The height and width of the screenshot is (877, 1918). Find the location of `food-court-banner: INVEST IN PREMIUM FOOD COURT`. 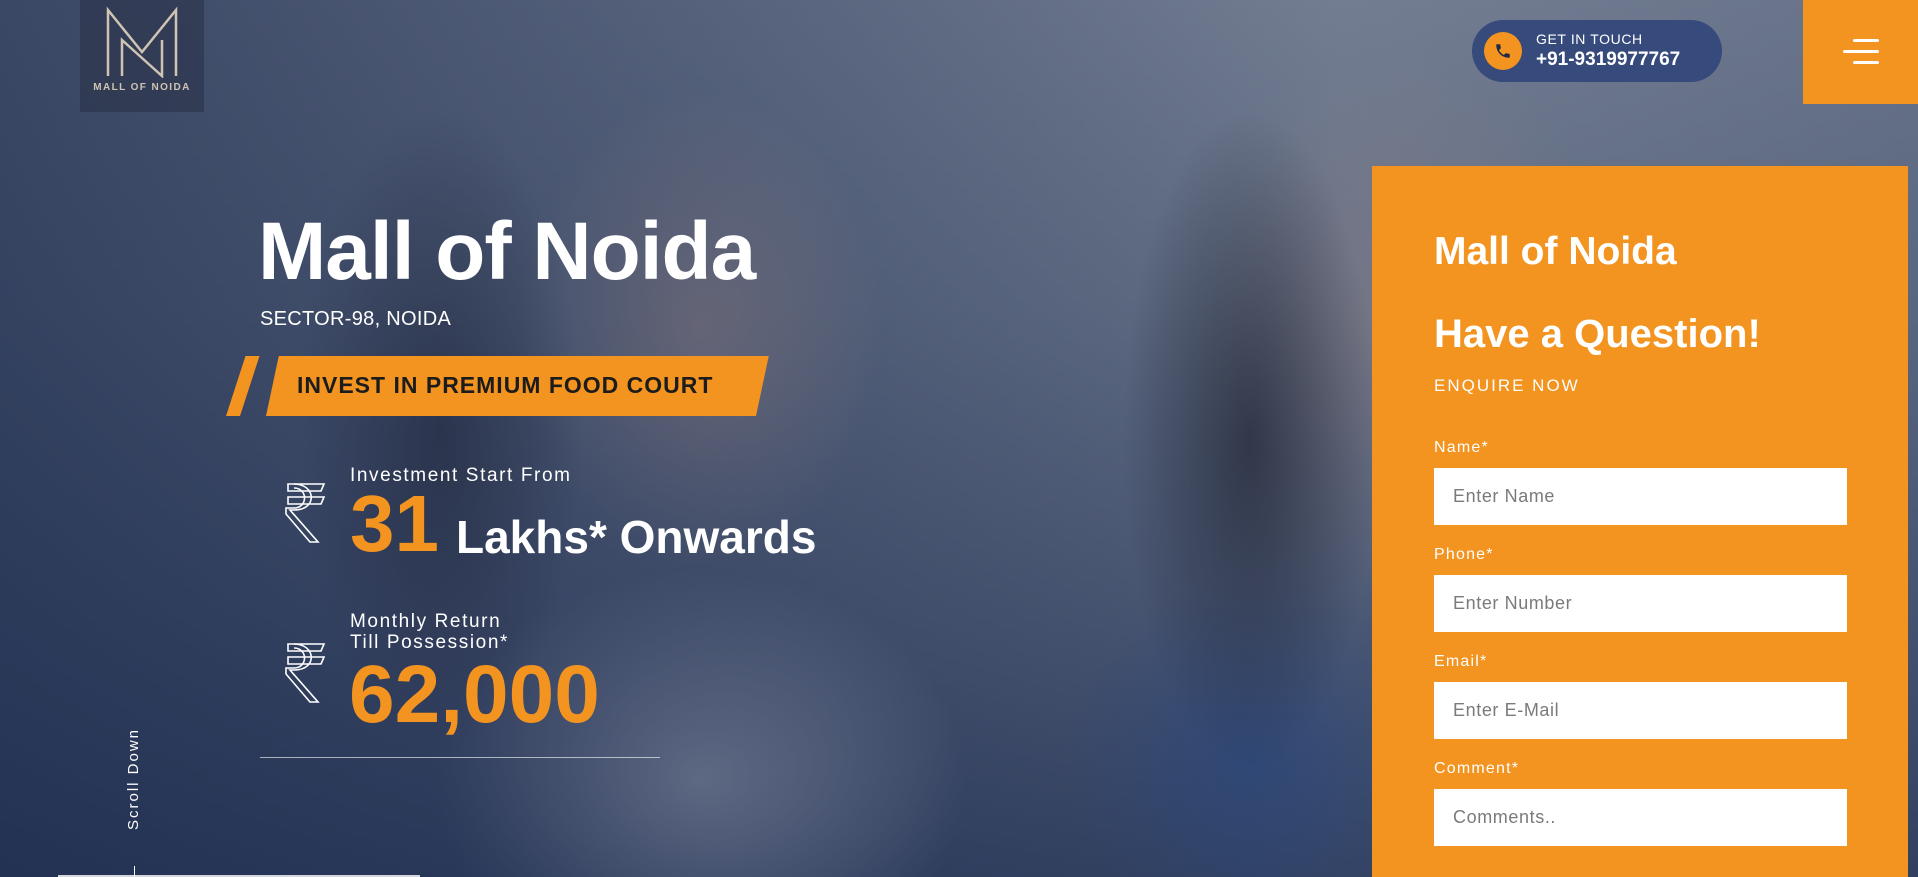

food-court-banner: INVEST IN PREMIUM FOOD COURT is located at coordinates (505, 385).